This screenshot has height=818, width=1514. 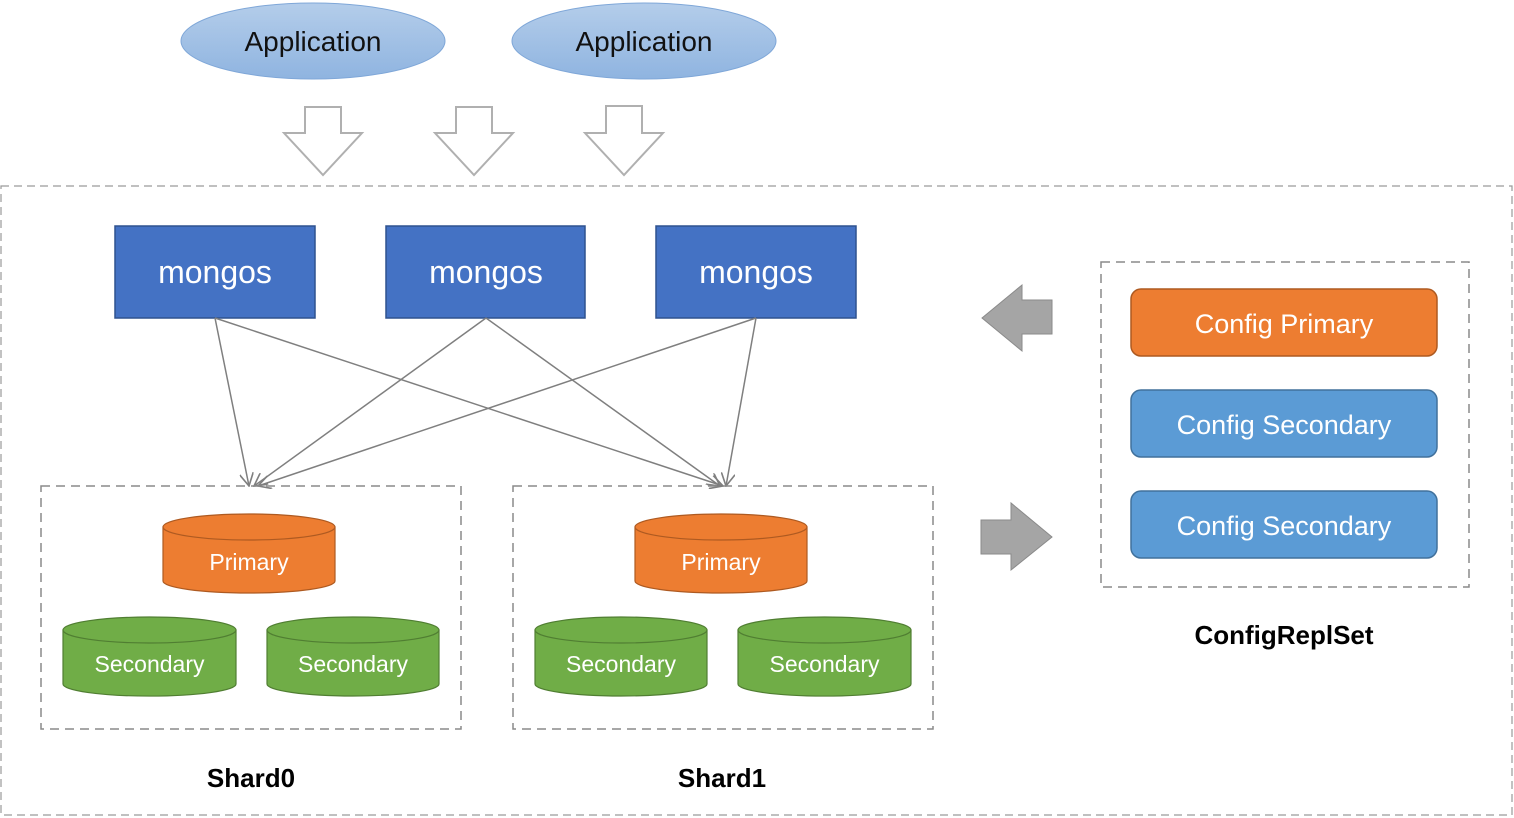 I want to click on shard-name-label: Shard1, so click(x=722, y=778).